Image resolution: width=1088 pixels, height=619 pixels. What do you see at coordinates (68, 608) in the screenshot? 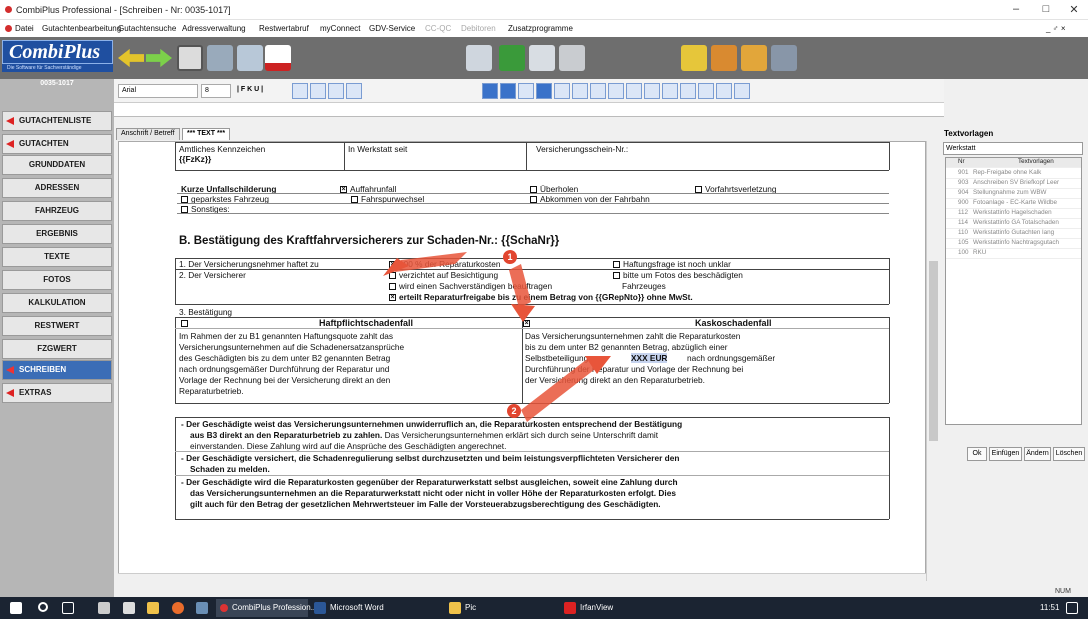
I see `task-view-icon` at bounding box center [68, 608].